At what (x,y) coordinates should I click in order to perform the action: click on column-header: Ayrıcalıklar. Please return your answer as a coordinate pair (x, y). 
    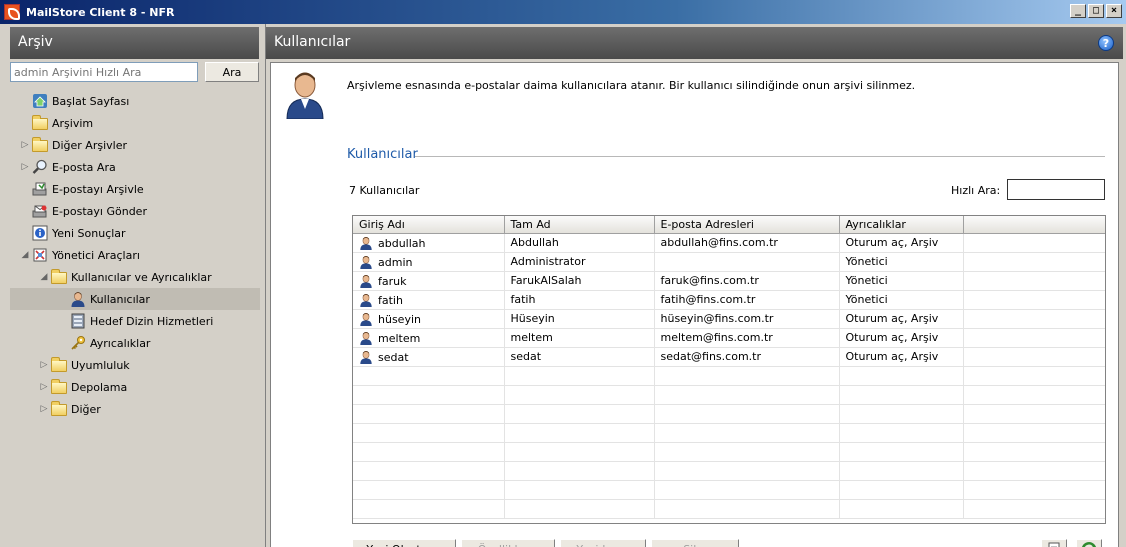
    Looking at the image, I should click on (901, 225).